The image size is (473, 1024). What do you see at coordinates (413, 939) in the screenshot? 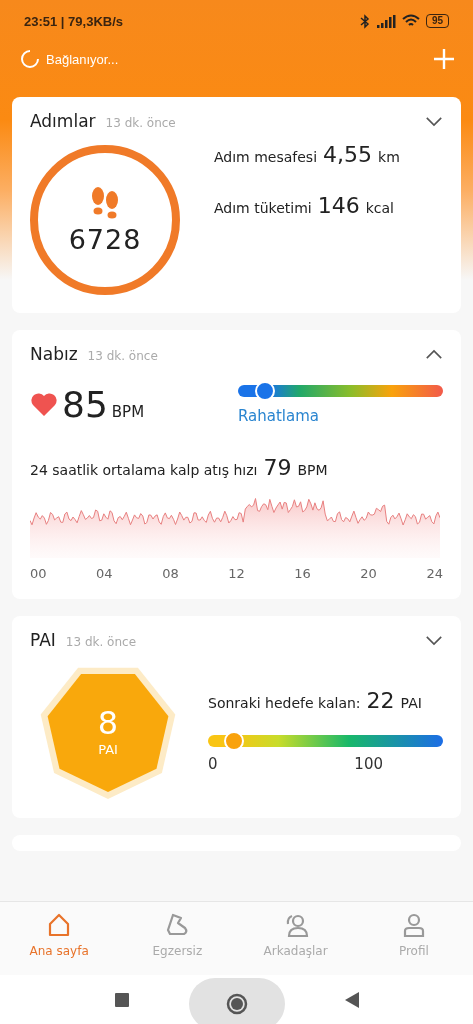
I see `nav-tab: Profil` at bounding box center [413, 939].